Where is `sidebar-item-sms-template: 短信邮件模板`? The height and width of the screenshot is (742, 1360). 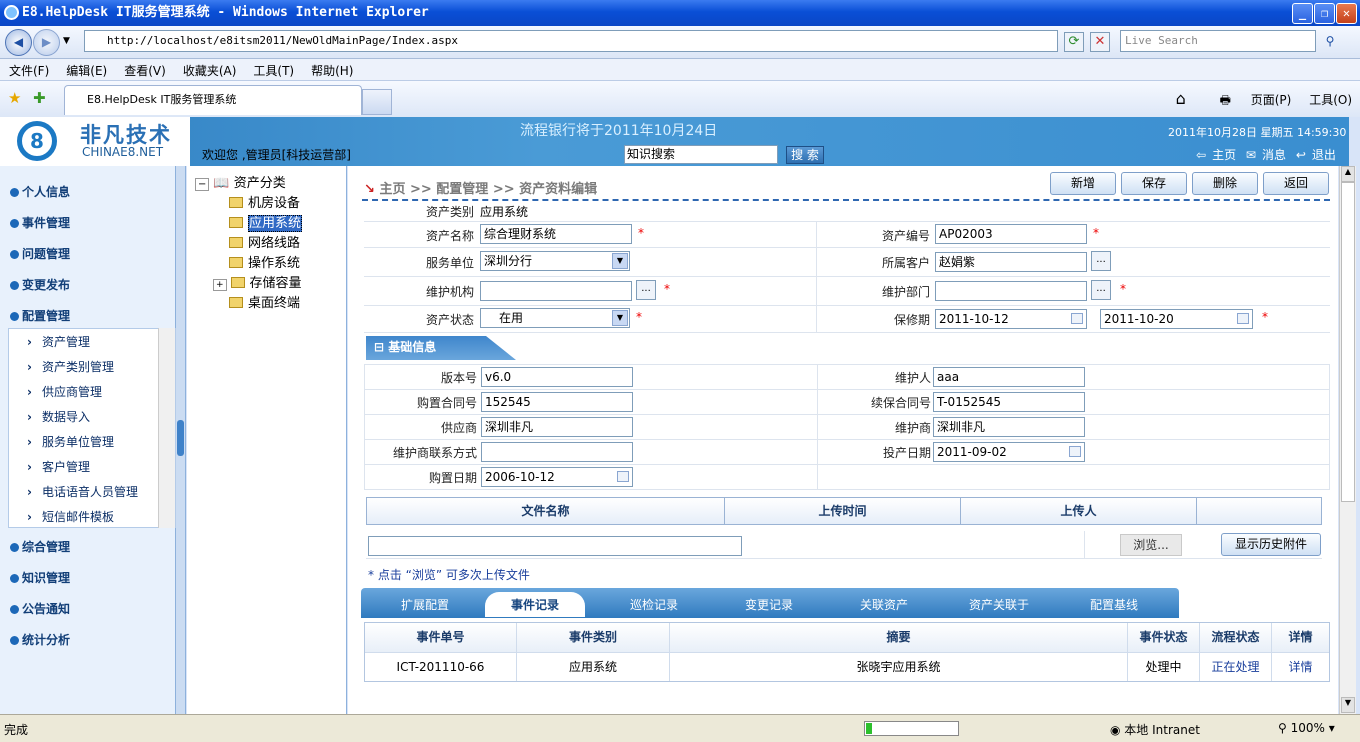
sidebar-item-sms-template: 短信邮件模板 is located at coordinates (70, 516).